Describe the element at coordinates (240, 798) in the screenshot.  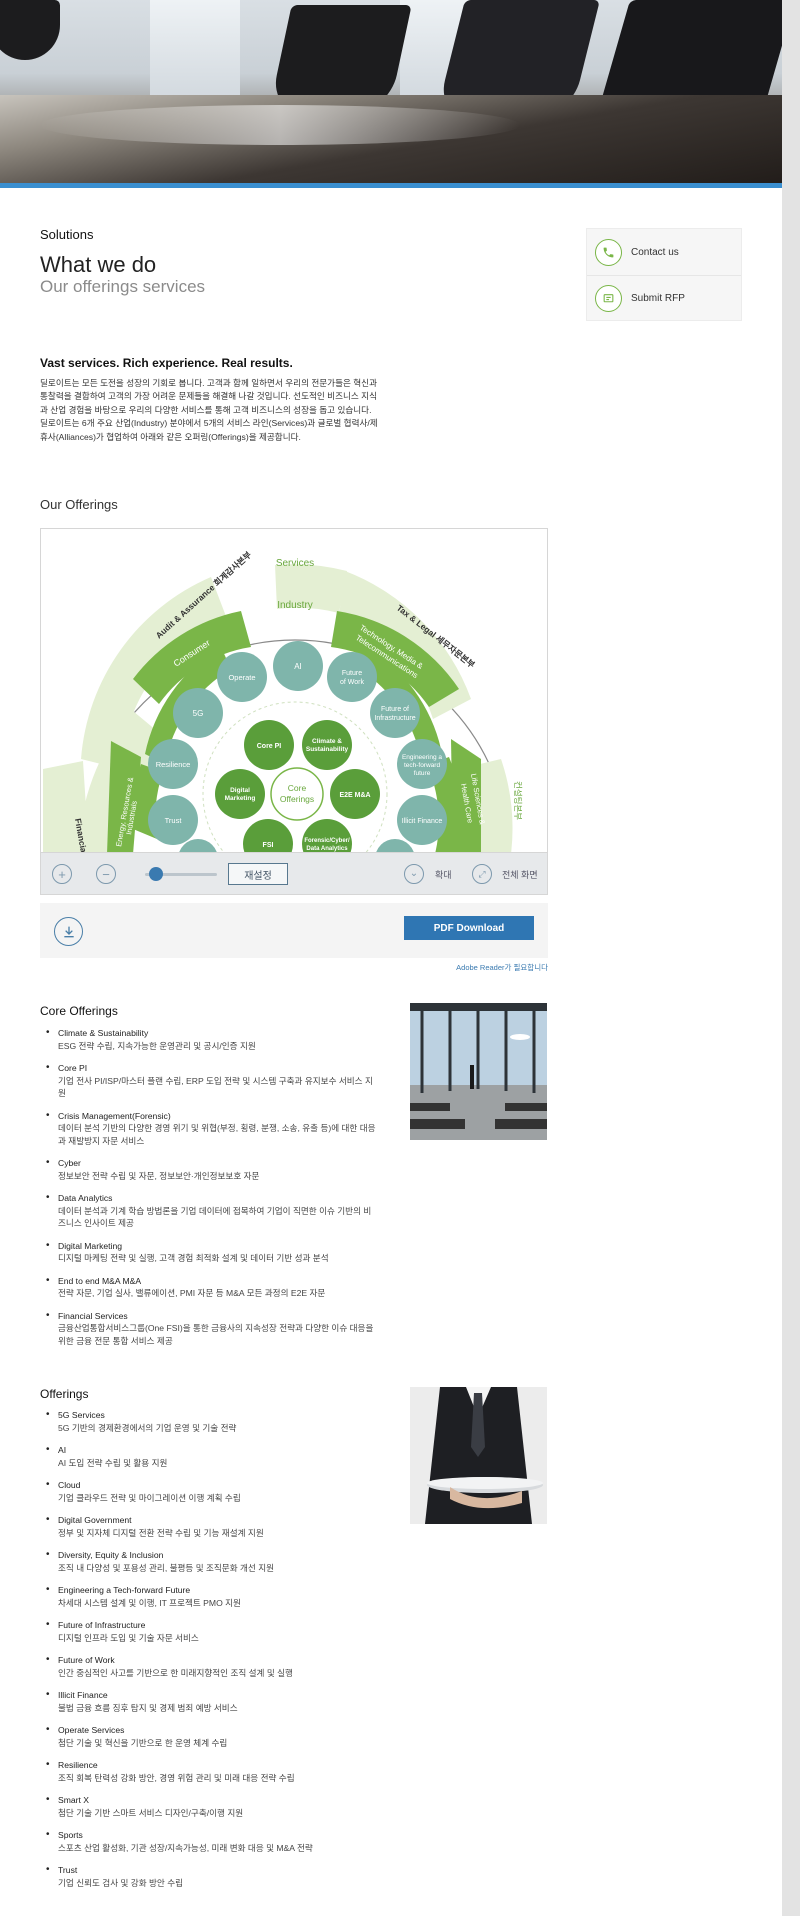
I see `svg-text: Marketing` at that location.